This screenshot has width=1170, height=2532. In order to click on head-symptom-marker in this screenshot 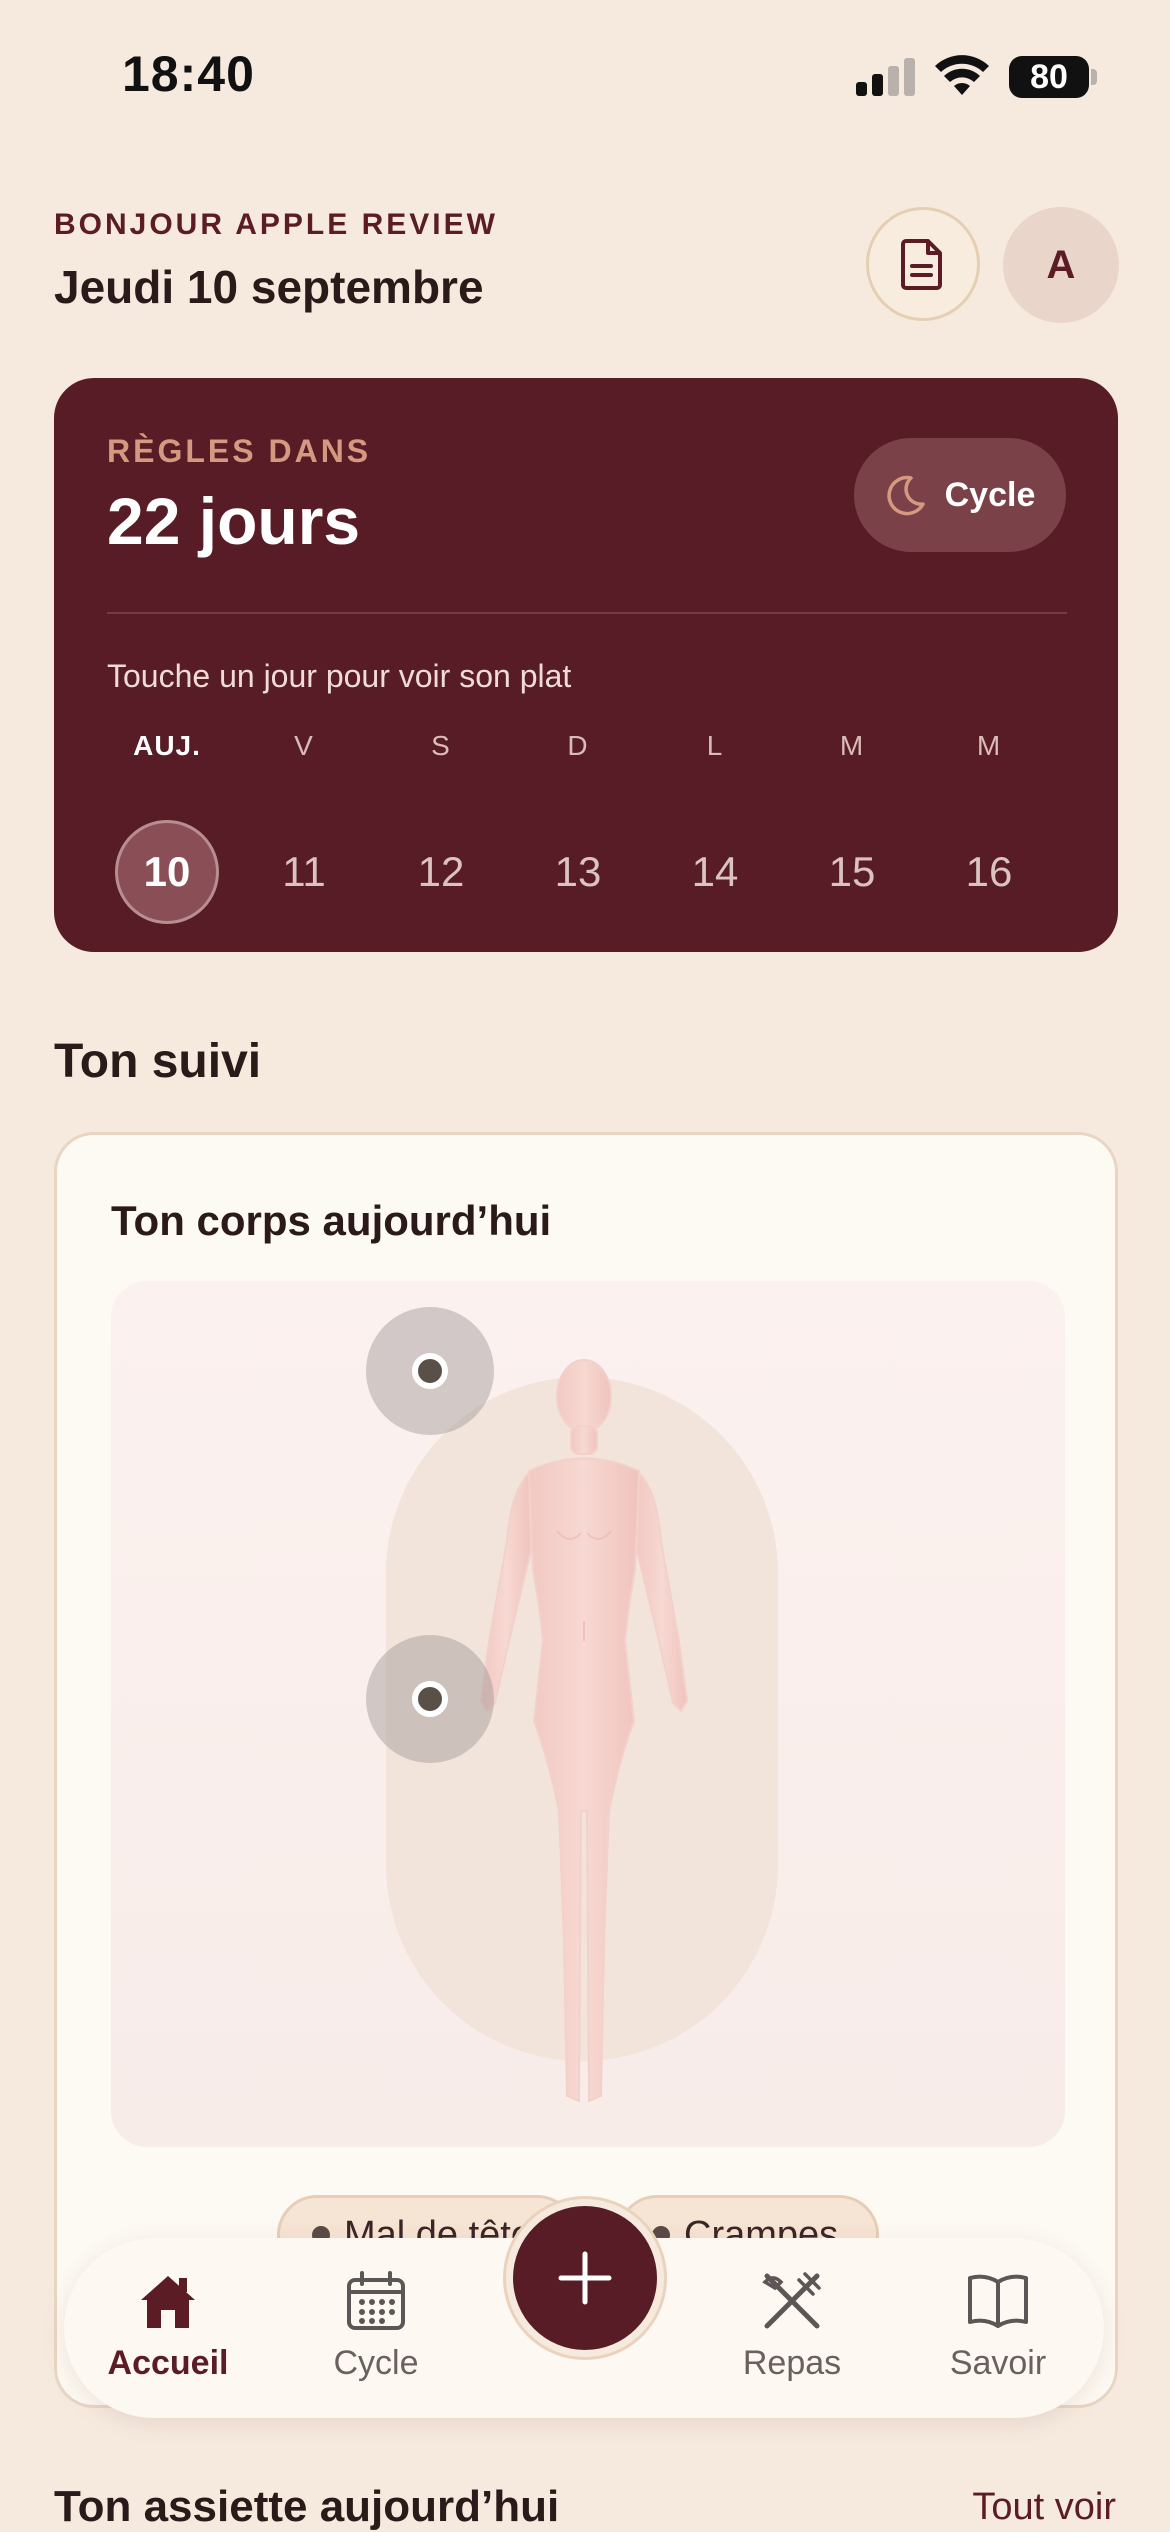, I will do `click(430, 1371)`.